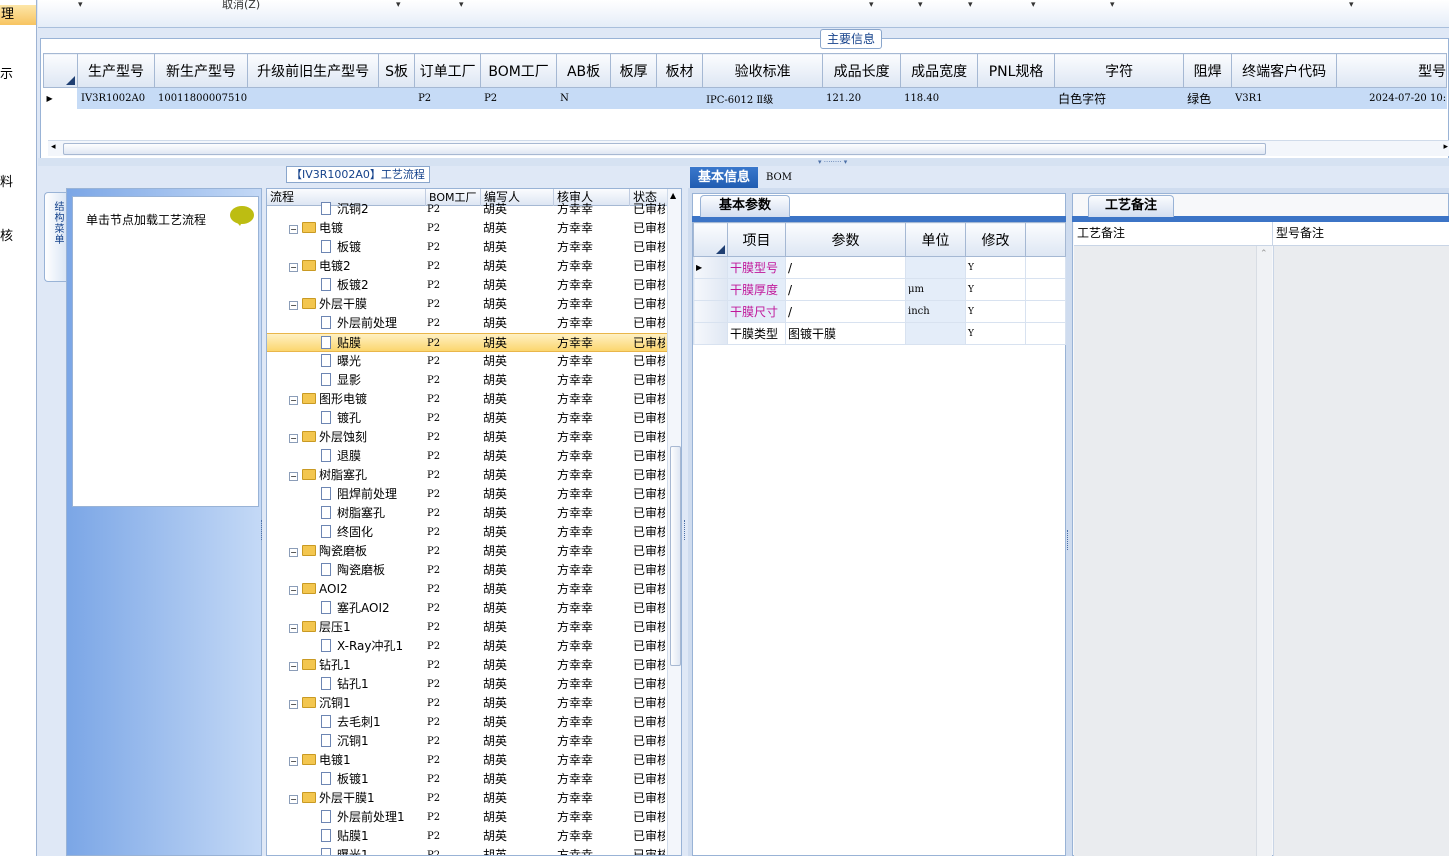  I want to click on splitter-grip-icon, so click(263, 530).